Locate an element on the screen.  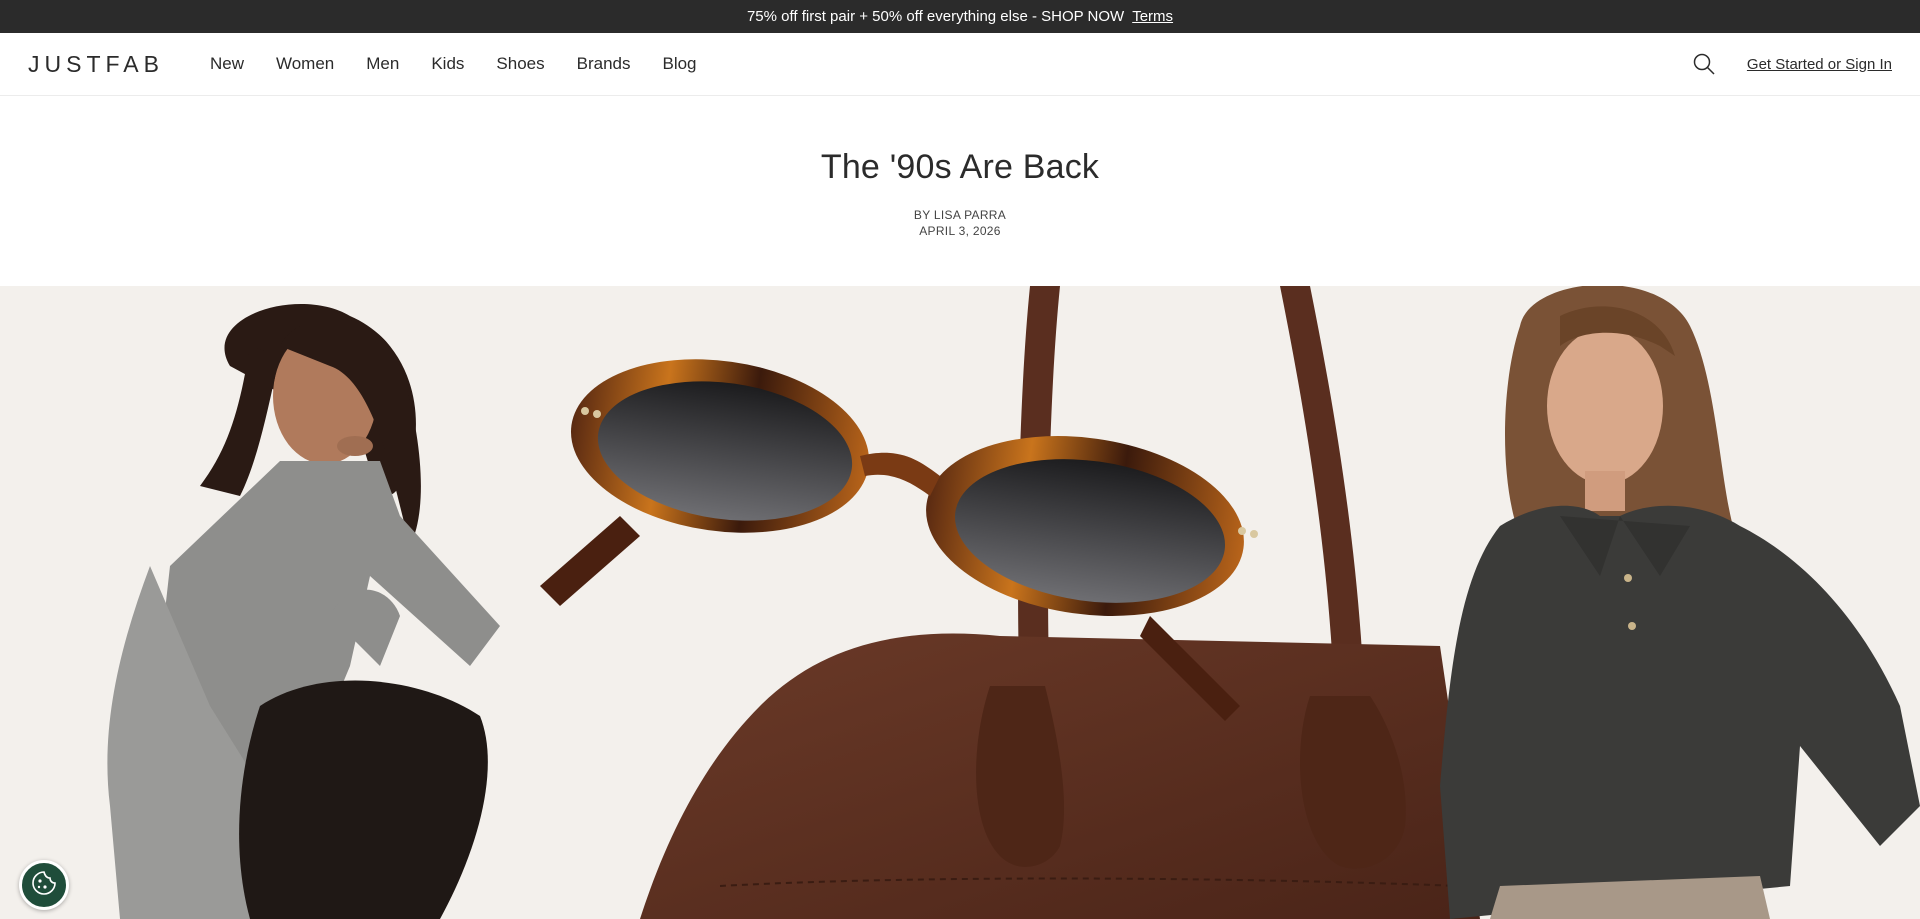
signin-link: Get Started or Sign In is located at coordinates (1819, 64).